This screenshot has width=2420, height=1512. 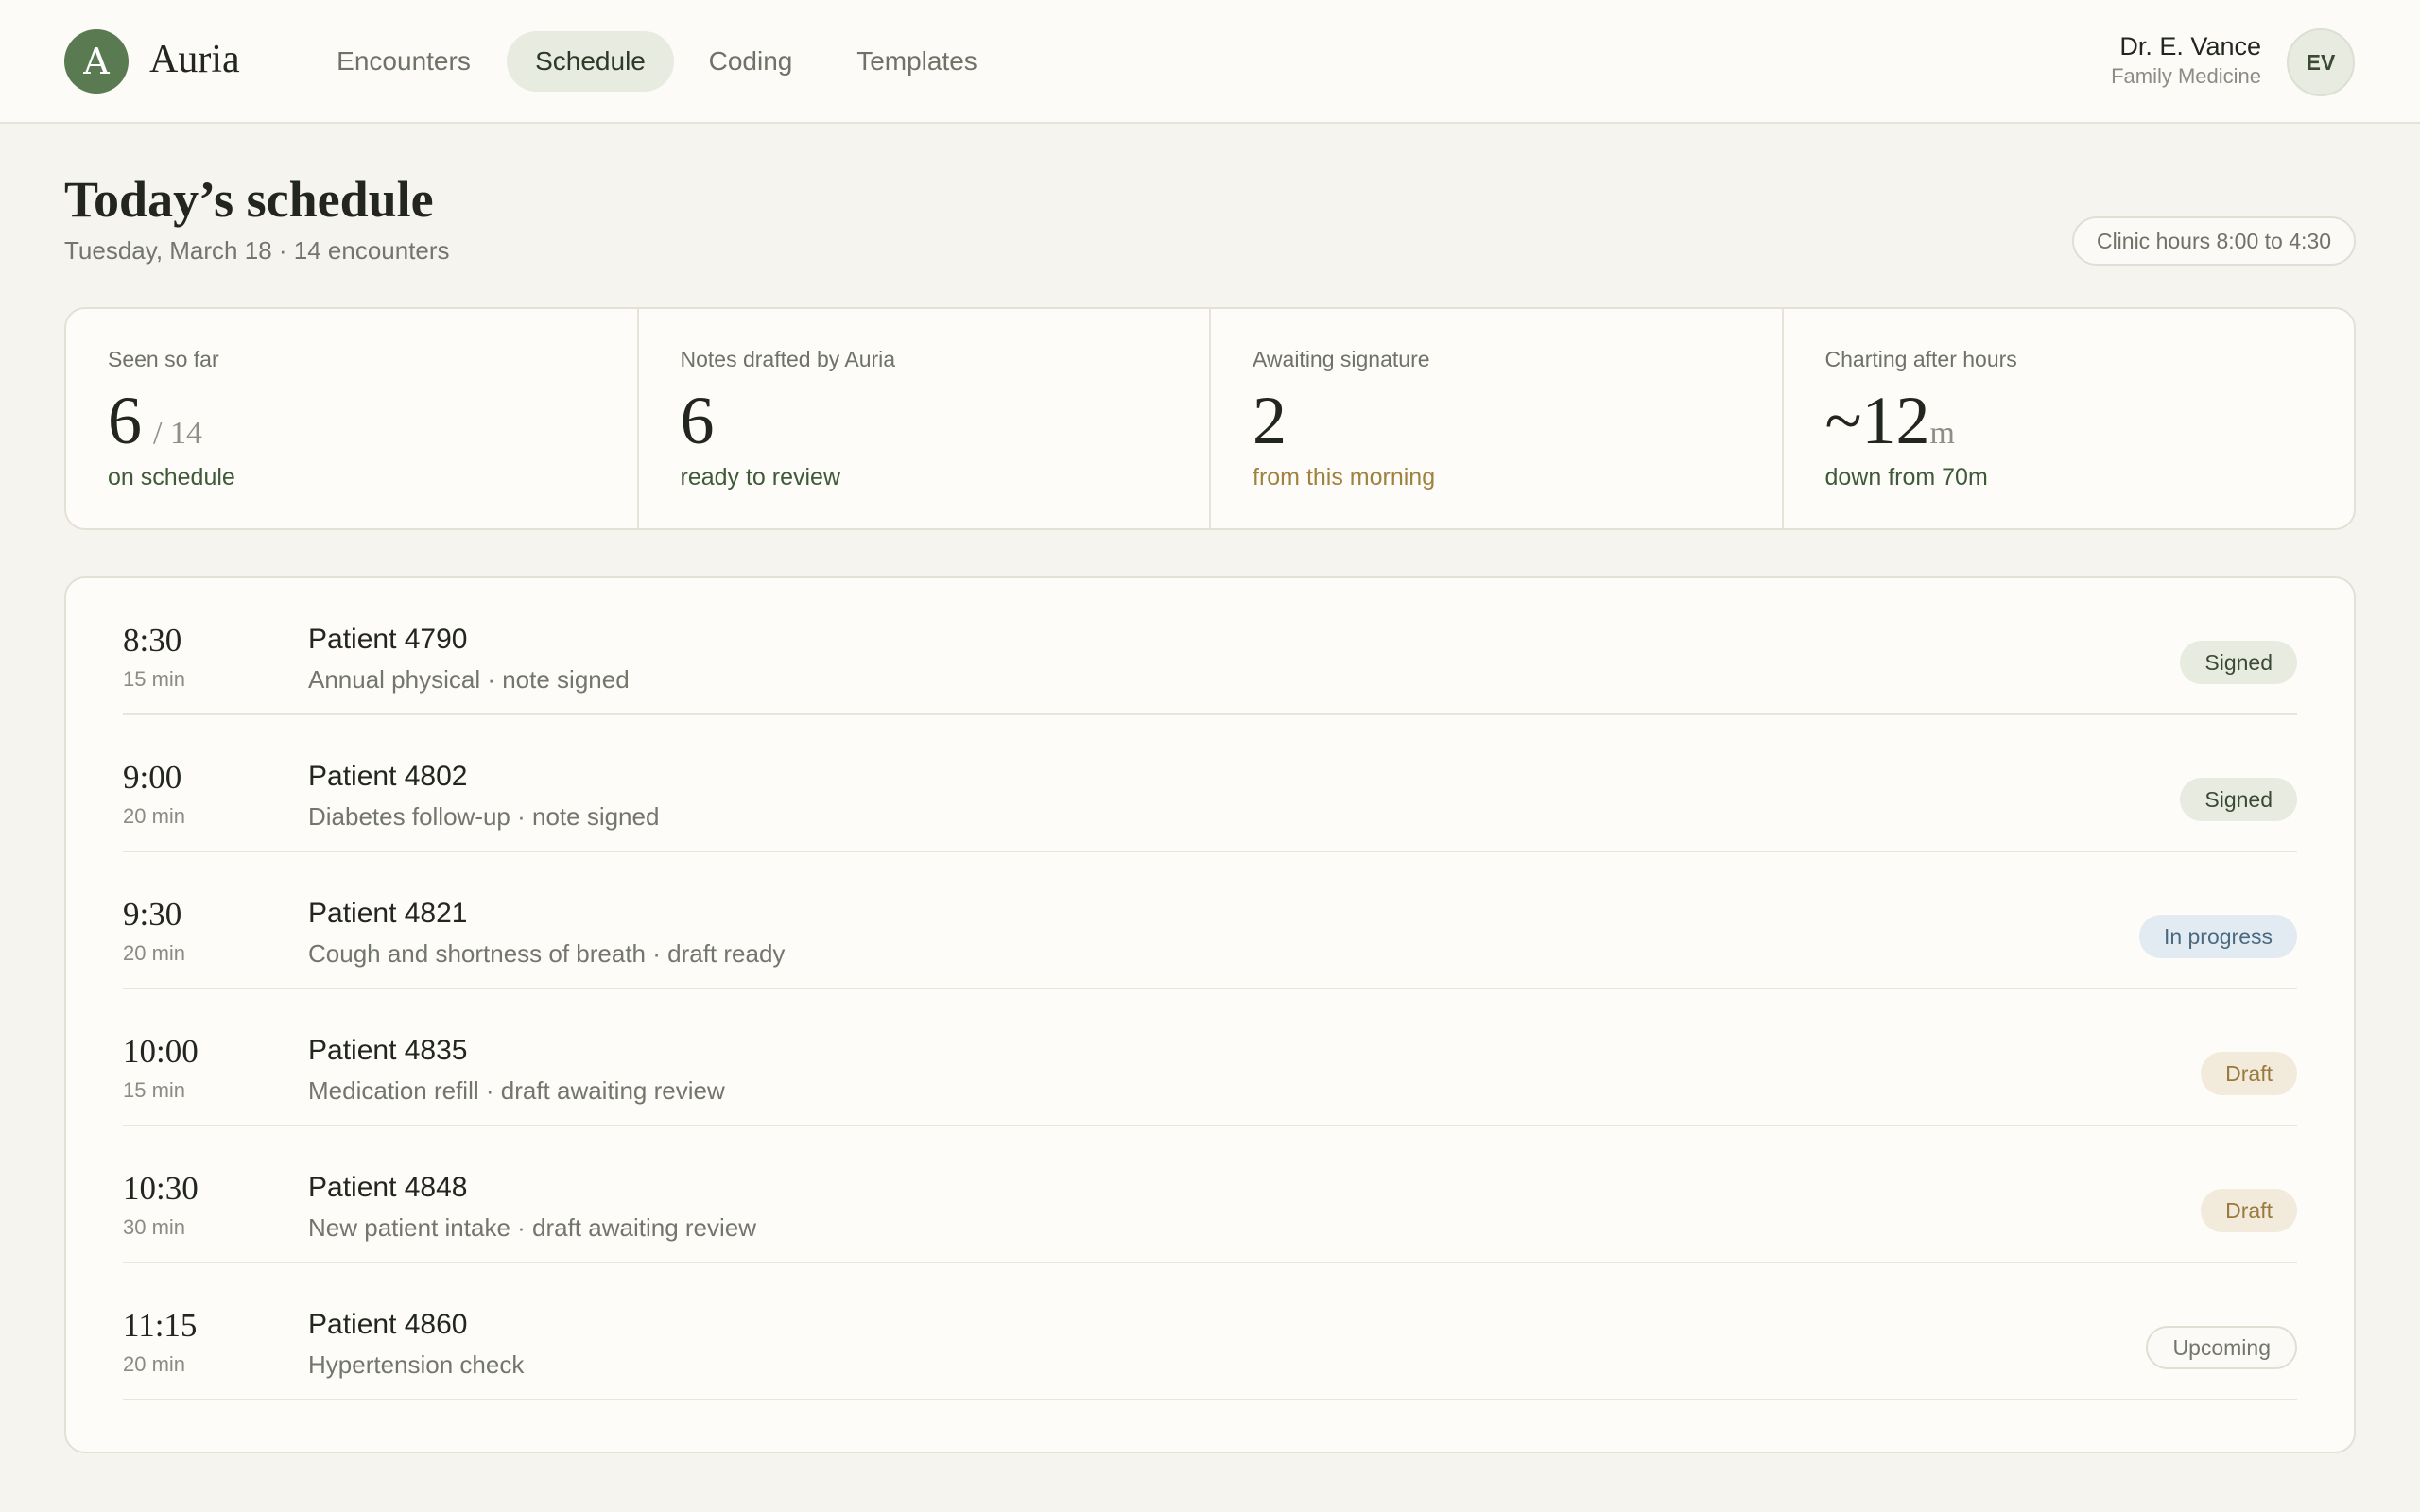 I want to click on stat-label: Seen so far, so click(x=163, y=359).